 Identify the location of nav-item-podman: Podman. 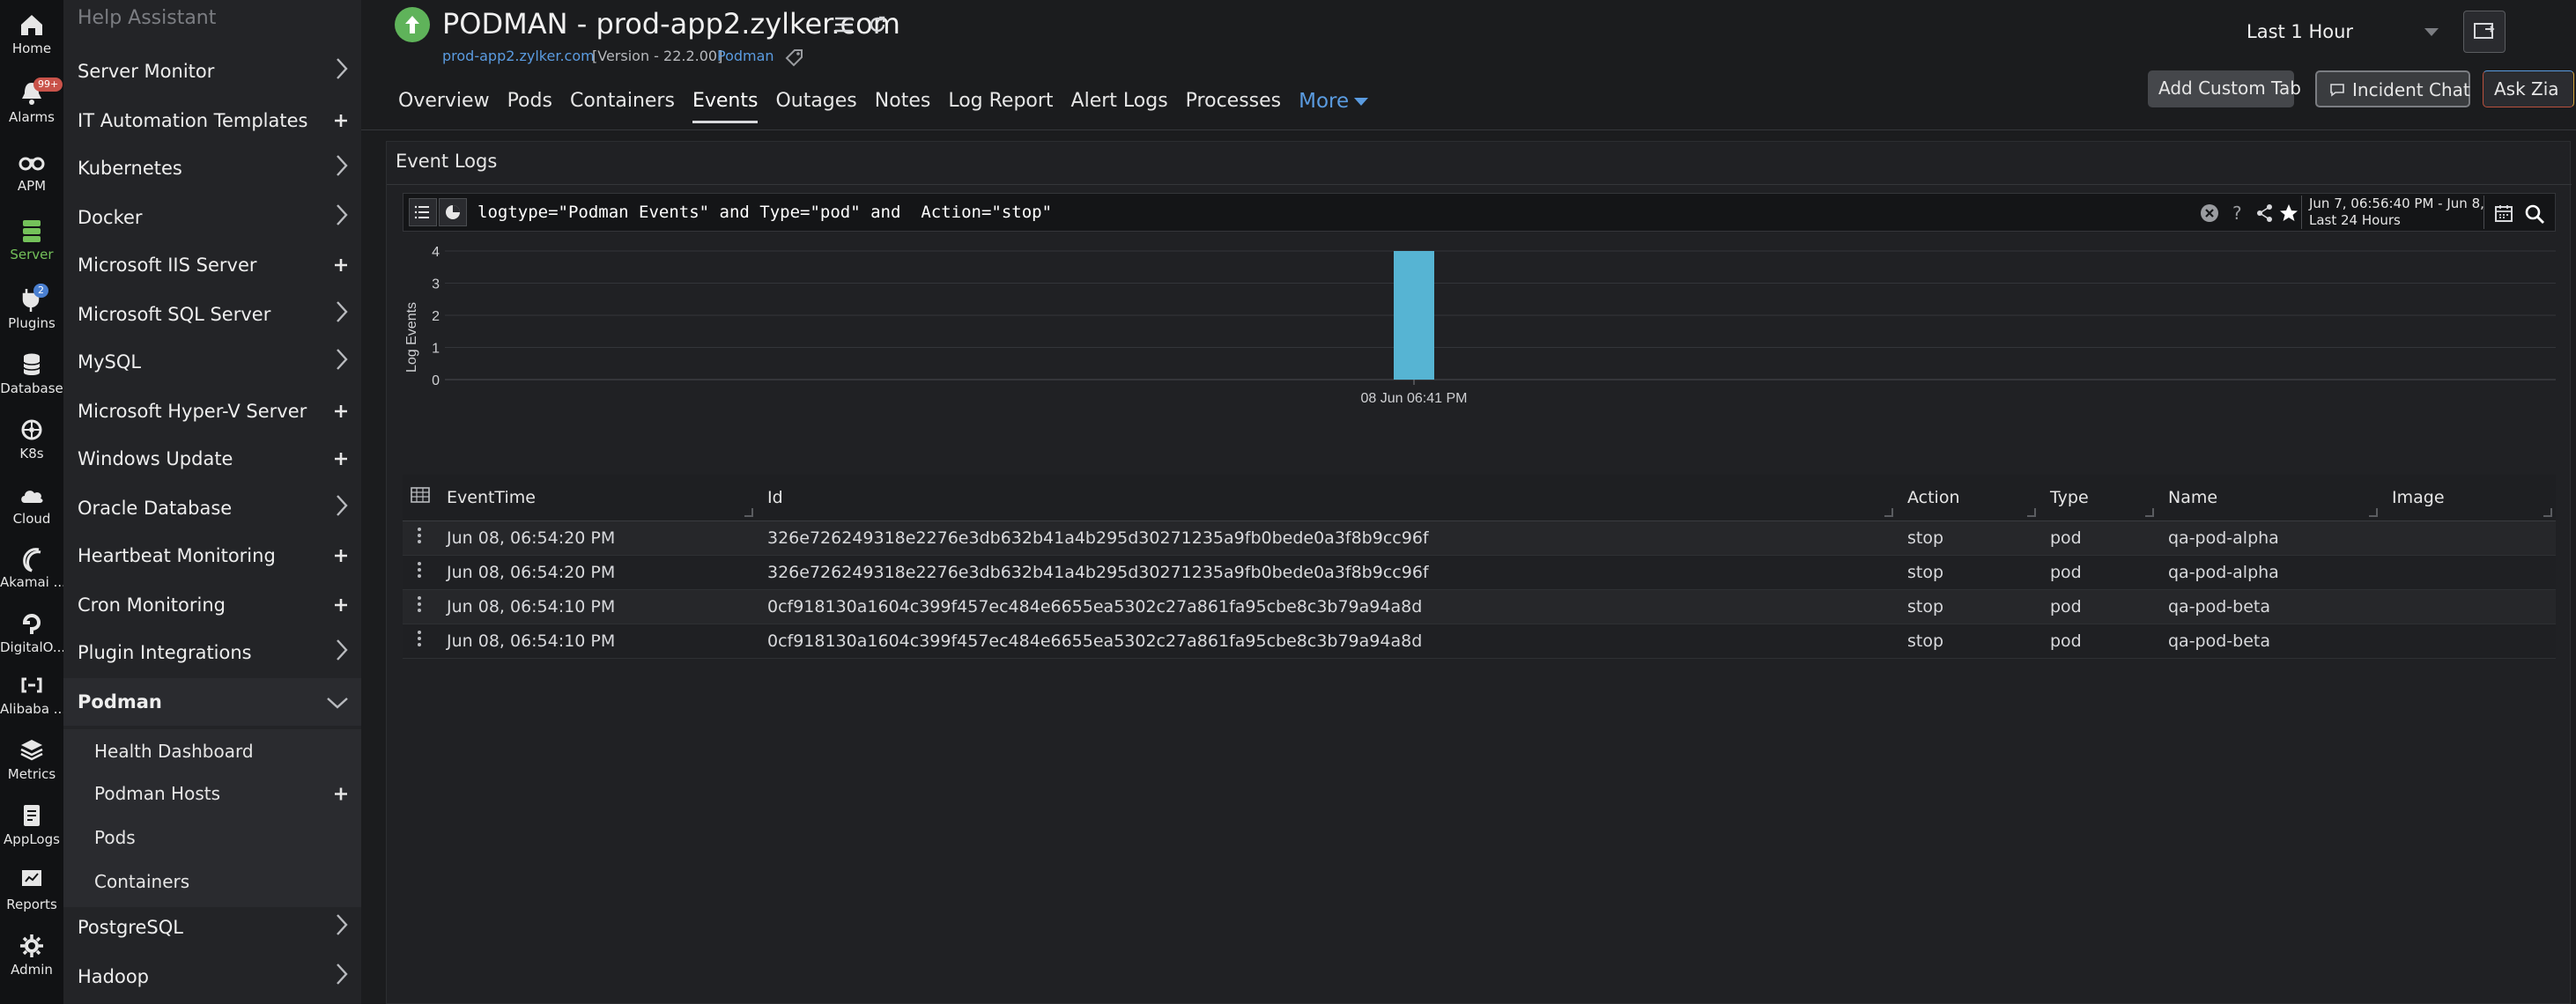
(212, 702).